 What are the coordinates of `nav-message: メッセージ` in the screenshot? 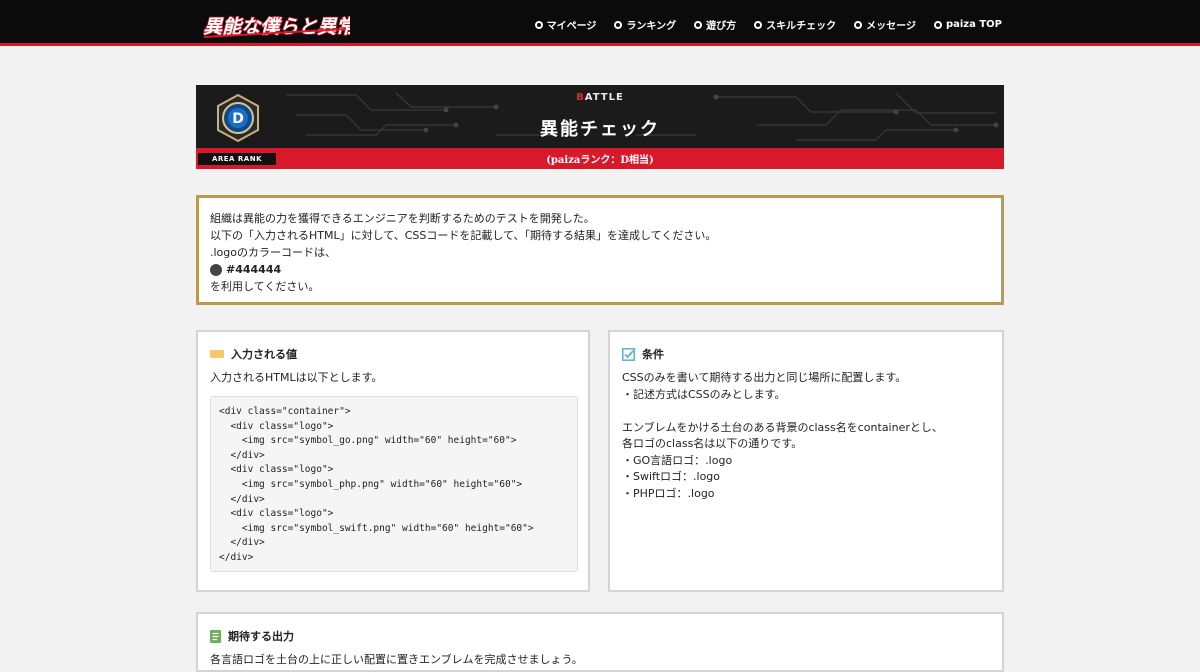 It's located at (885, 24).